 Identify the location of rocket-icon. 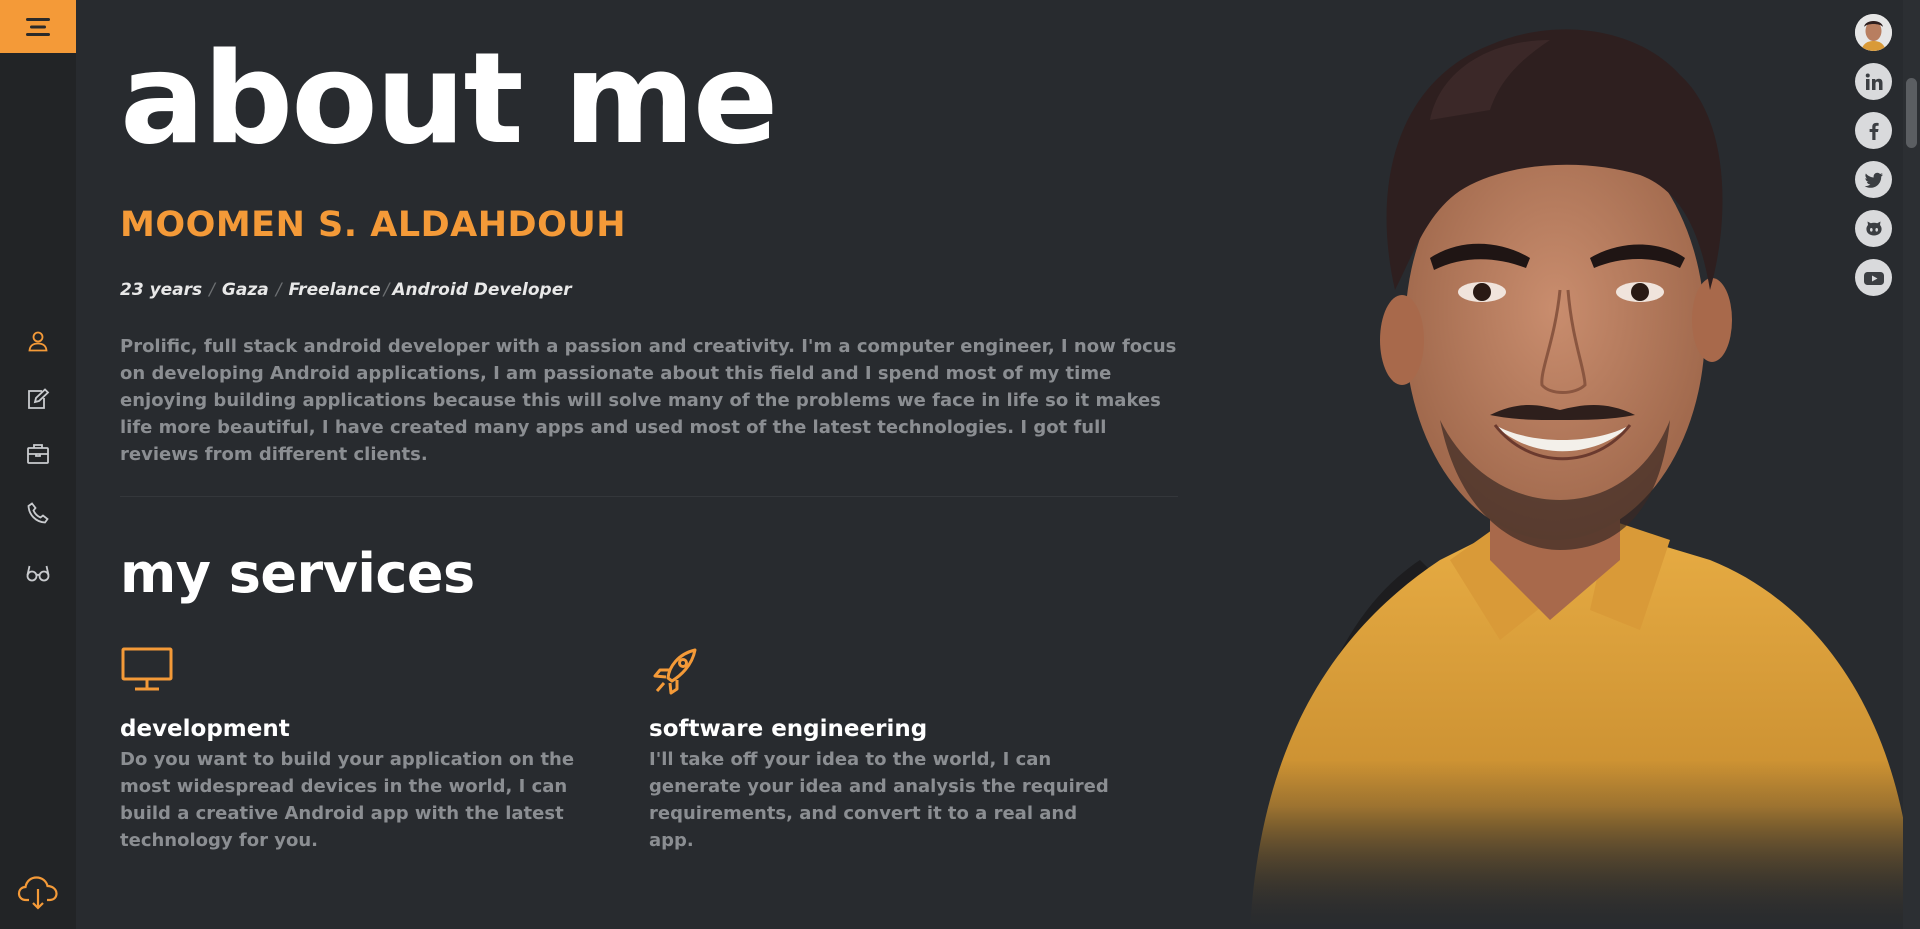
(675, 671).